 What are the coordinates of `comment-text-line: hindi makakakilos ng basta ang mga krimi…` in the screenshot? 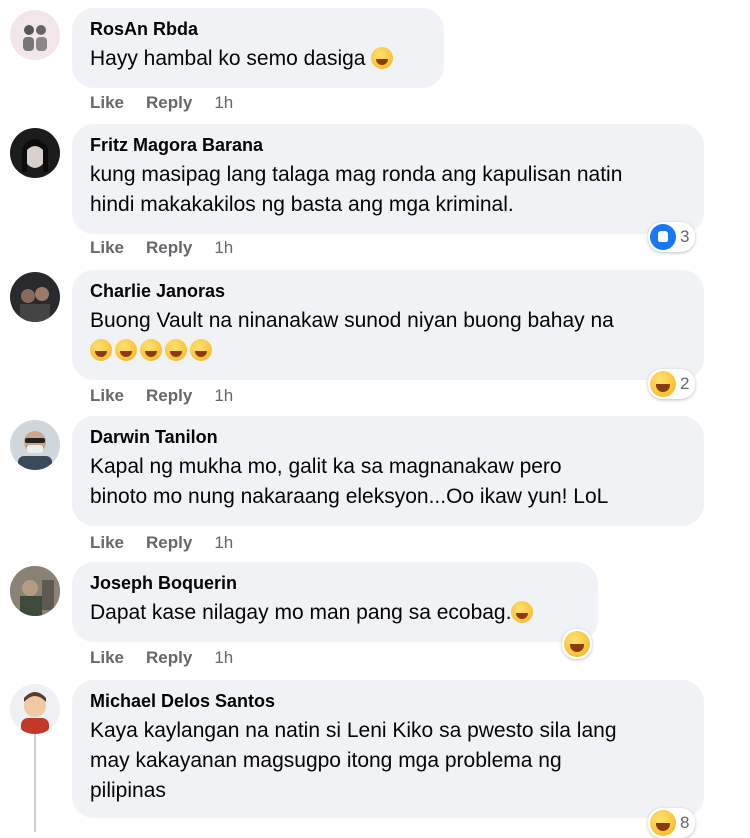 It's located at (302, 204).